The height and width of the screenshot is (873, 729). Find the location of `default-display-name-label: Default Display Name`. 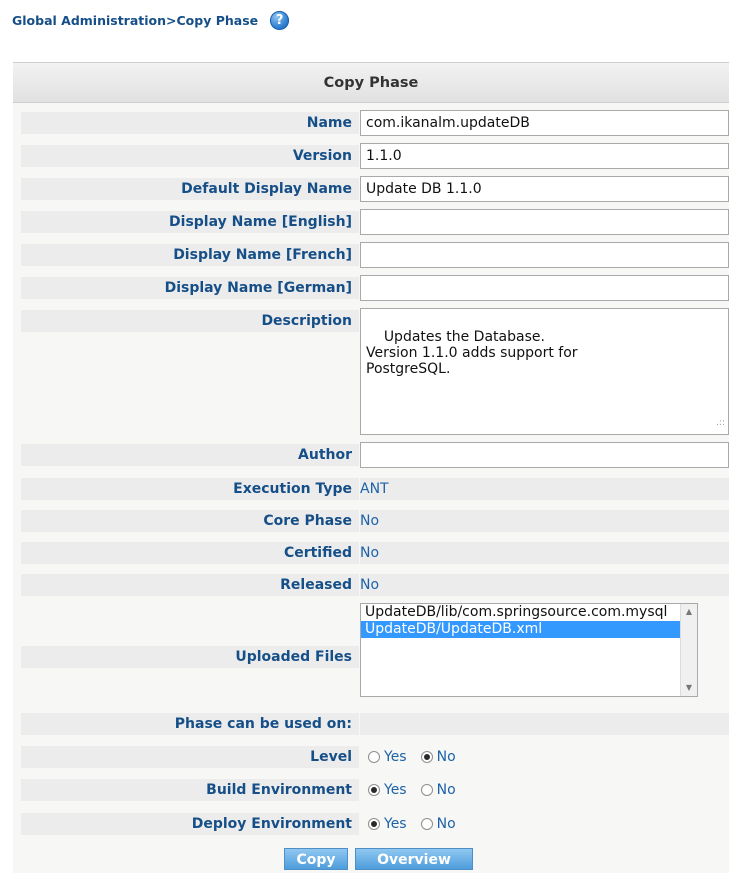

default-display-name-label: Default Display Name is located at coordinates (190, 189).